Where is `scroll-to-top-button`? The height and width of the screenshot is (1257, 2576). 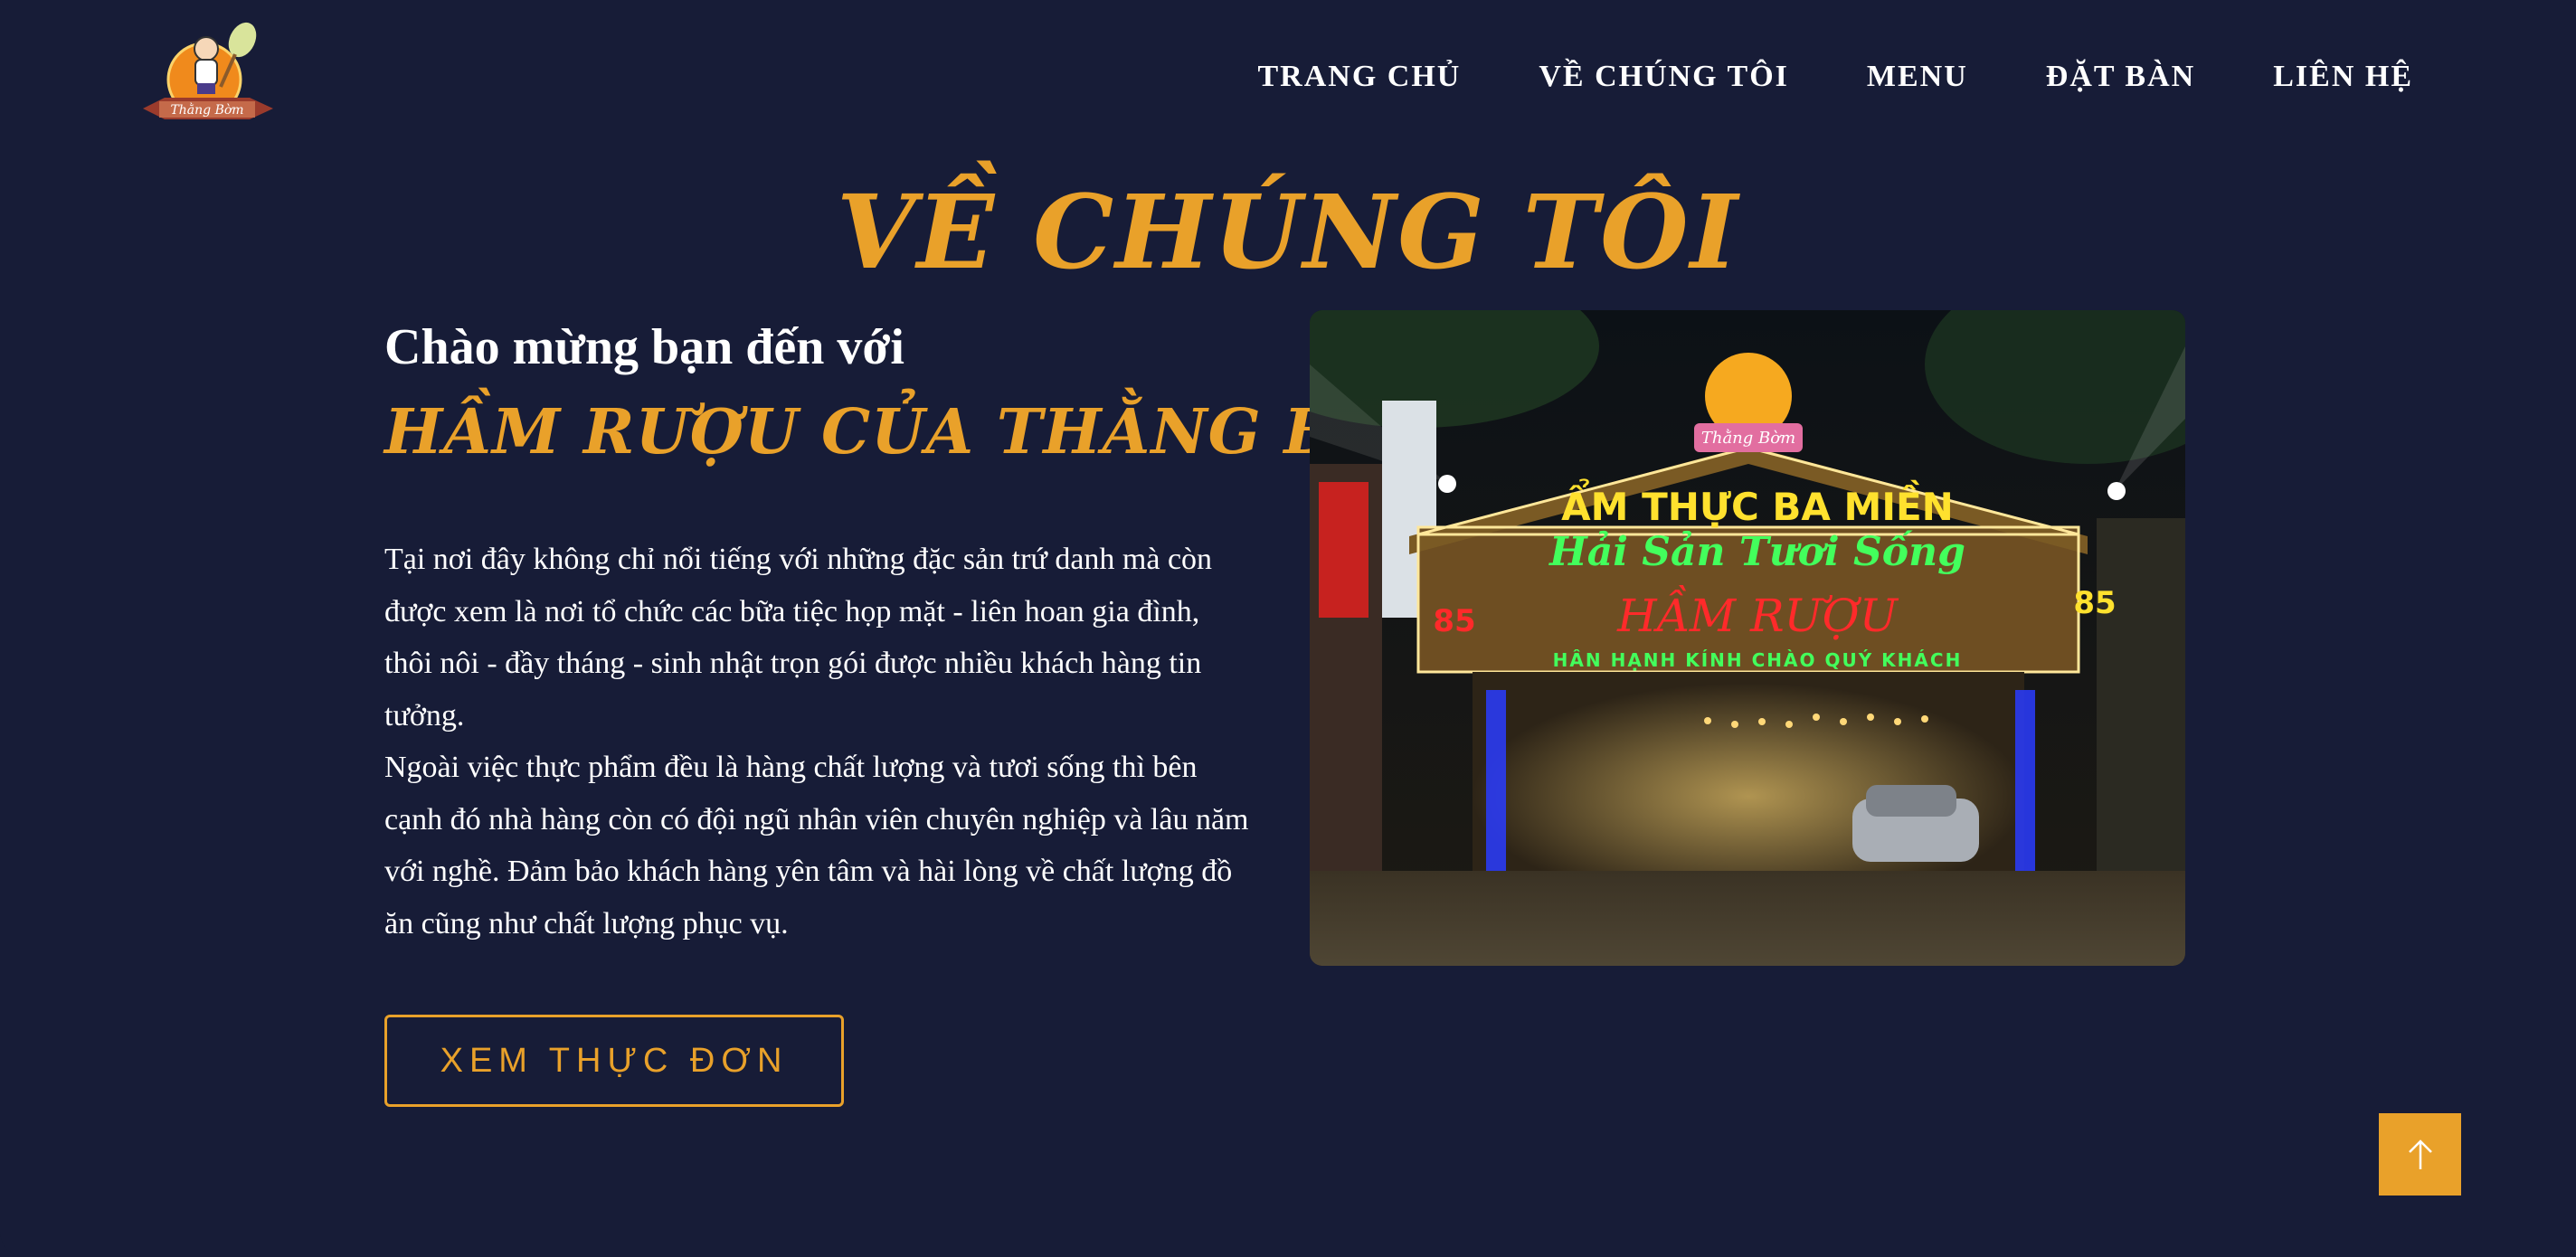 scroll-to-top-button is located at coordinates (2420, 1154).